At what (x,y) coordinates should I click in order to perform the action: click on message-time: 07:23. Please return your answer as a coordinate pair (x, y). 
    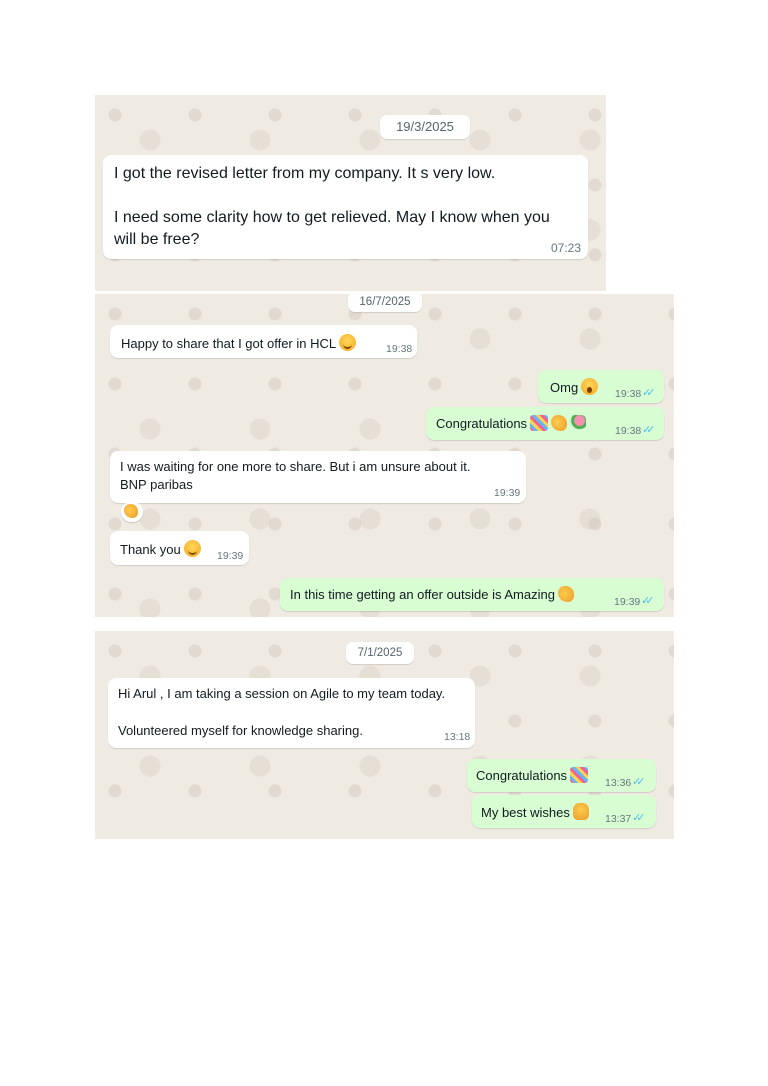
    Looking at the image, I should click on (566, 248).